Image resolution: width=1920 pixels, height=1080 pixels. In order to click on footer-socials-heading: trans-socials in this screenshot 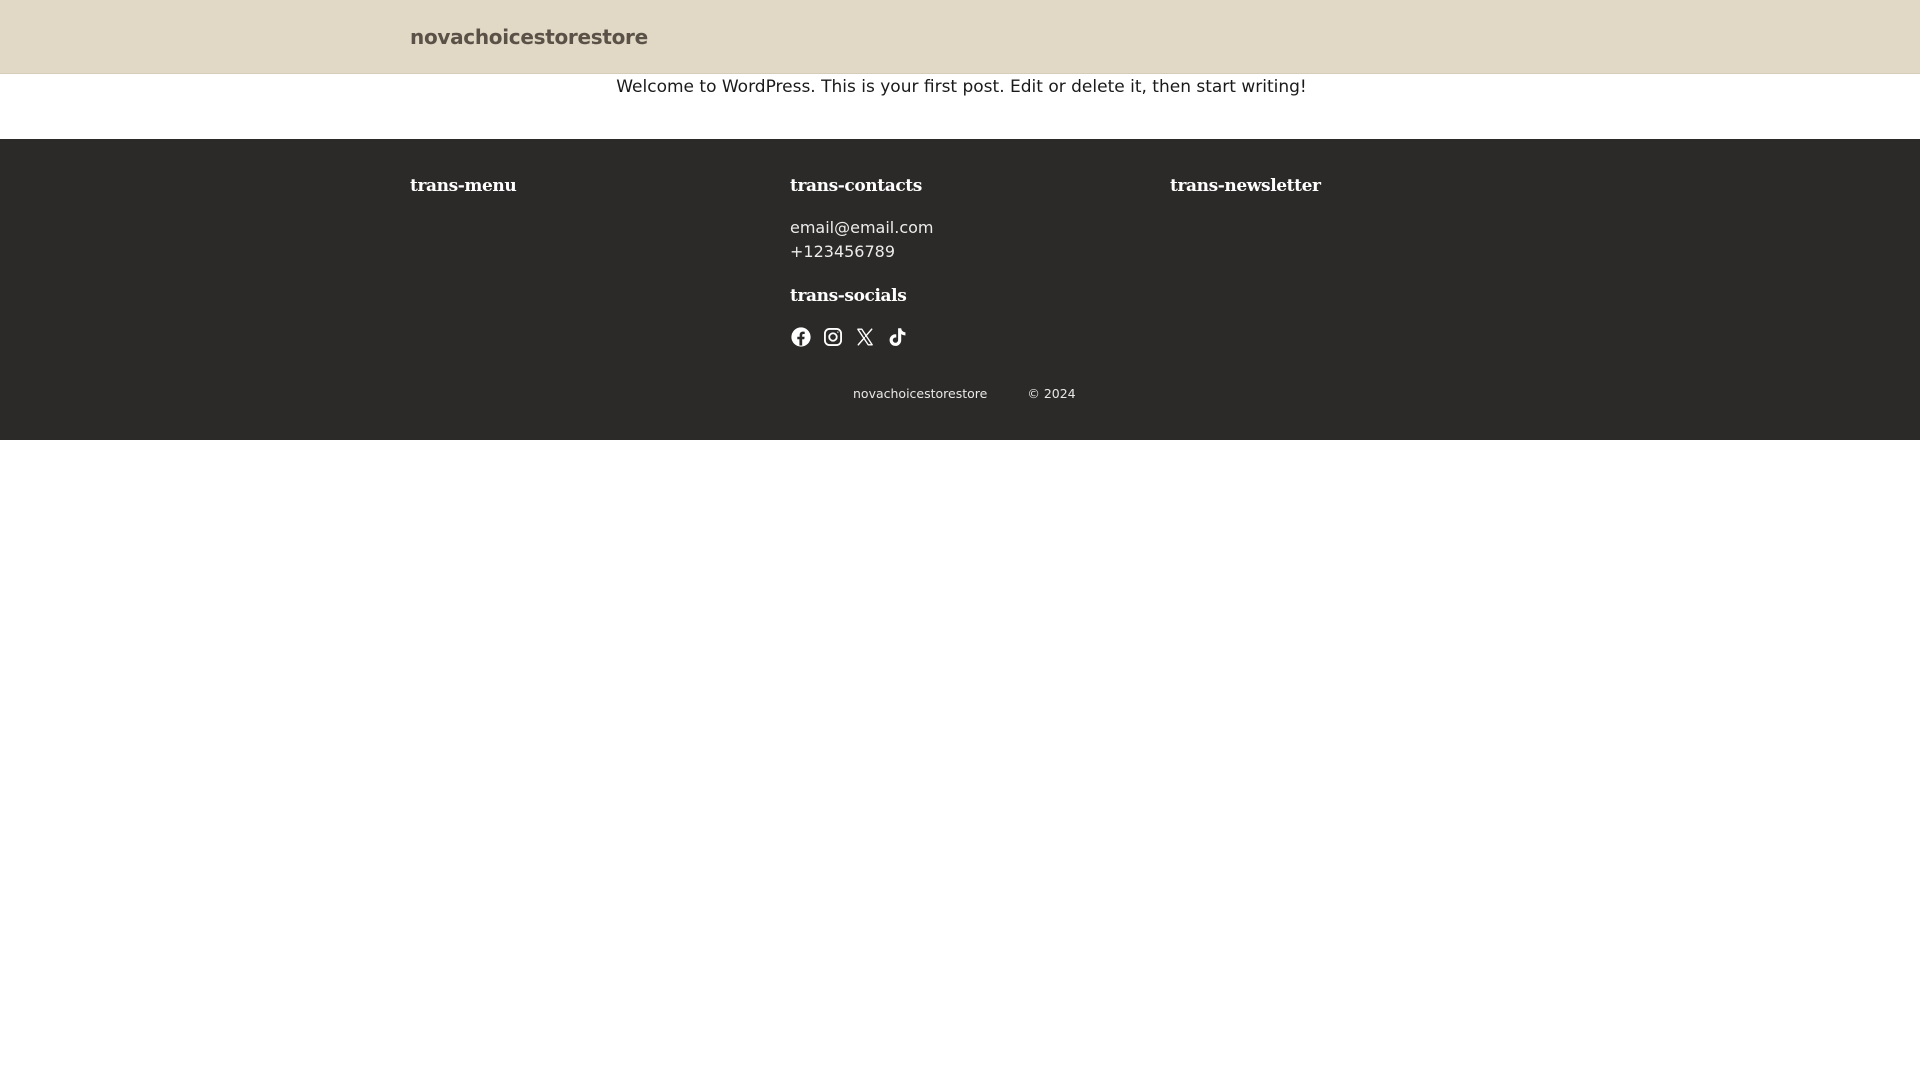, I will do `click(848, 296)`.